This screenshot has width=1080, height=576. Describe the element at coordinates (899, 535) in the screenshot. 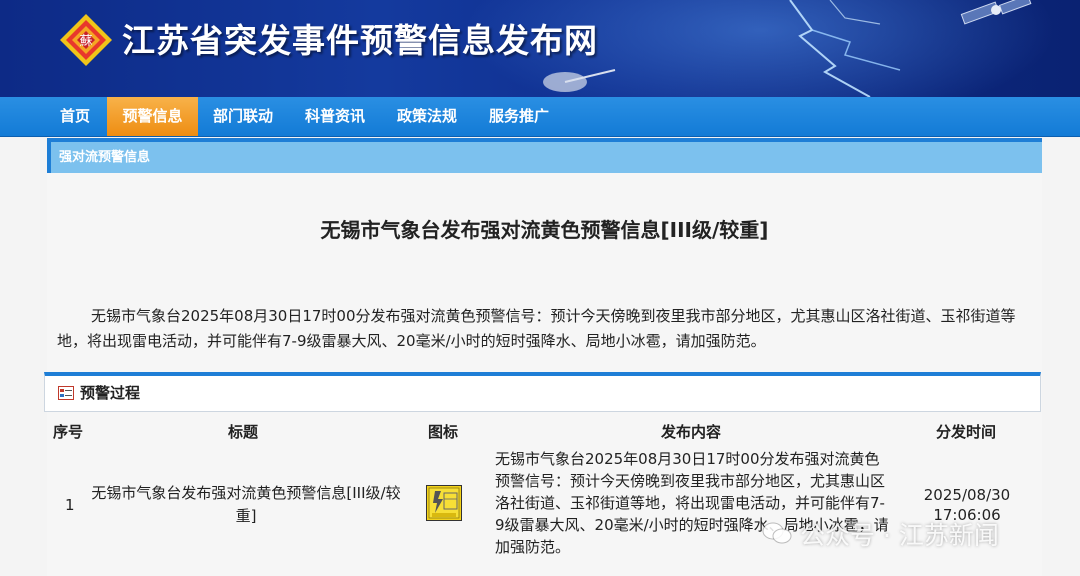

I see `watermark-text: 公众号 · 江苏新闻` at that location.